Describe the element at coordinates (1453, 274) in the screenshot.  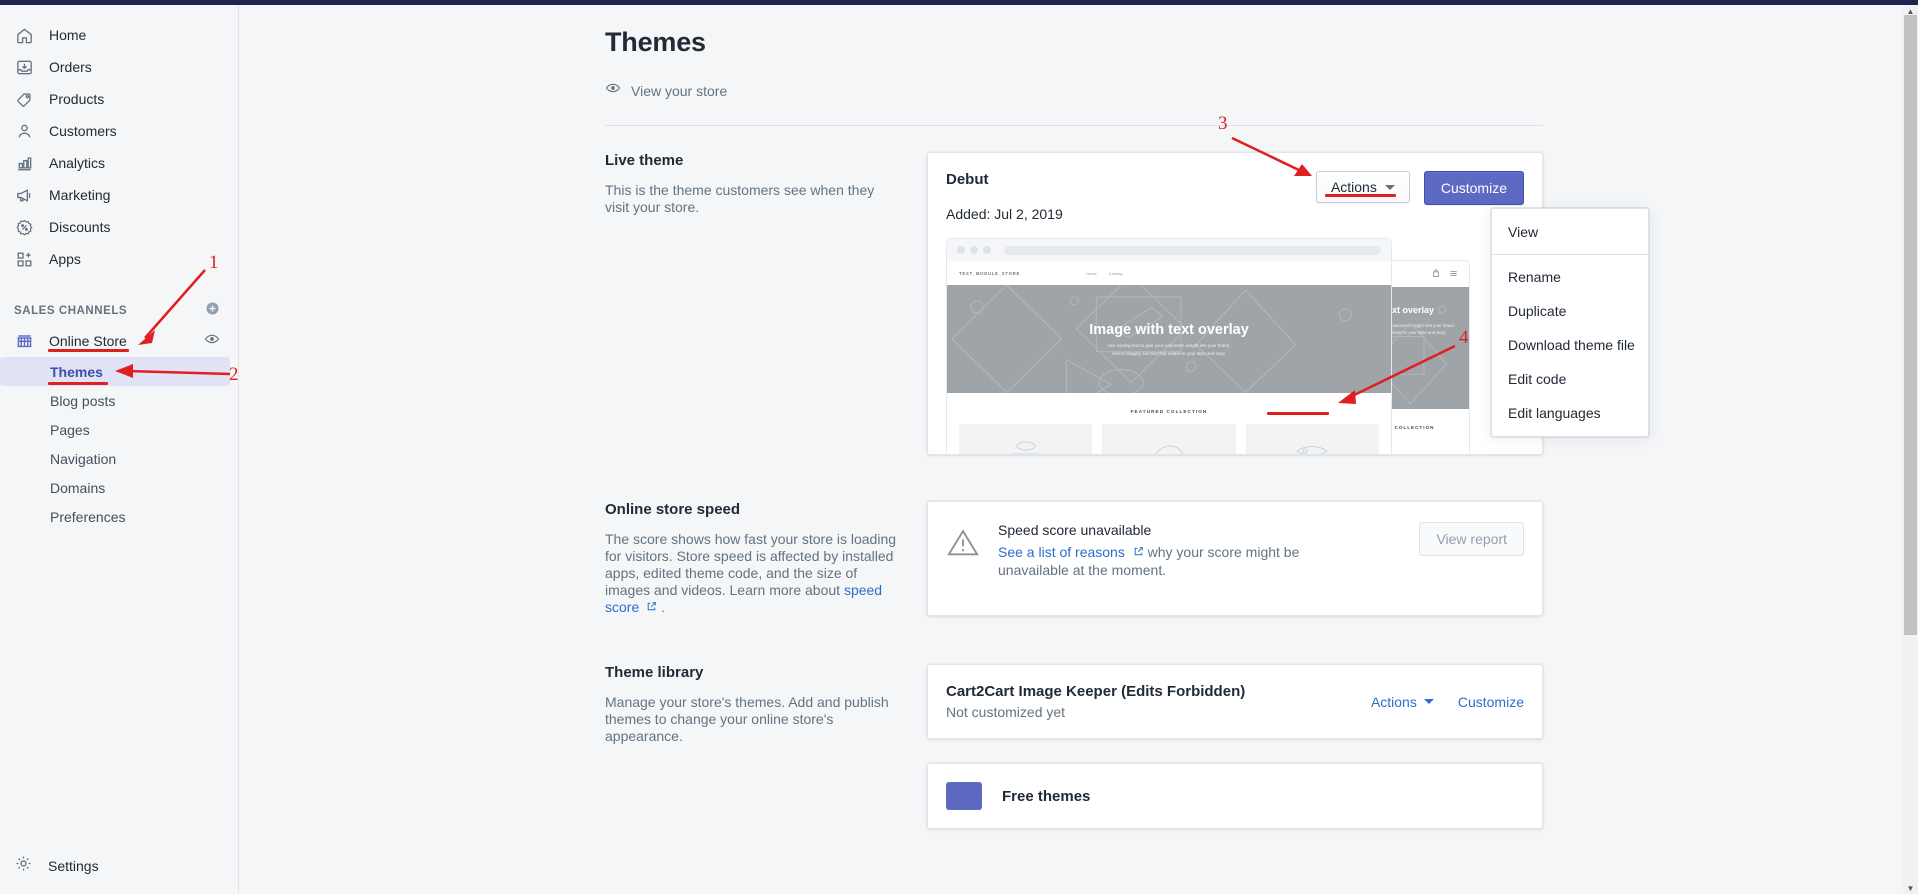
I see `hamburger-menu-icon` at that location.